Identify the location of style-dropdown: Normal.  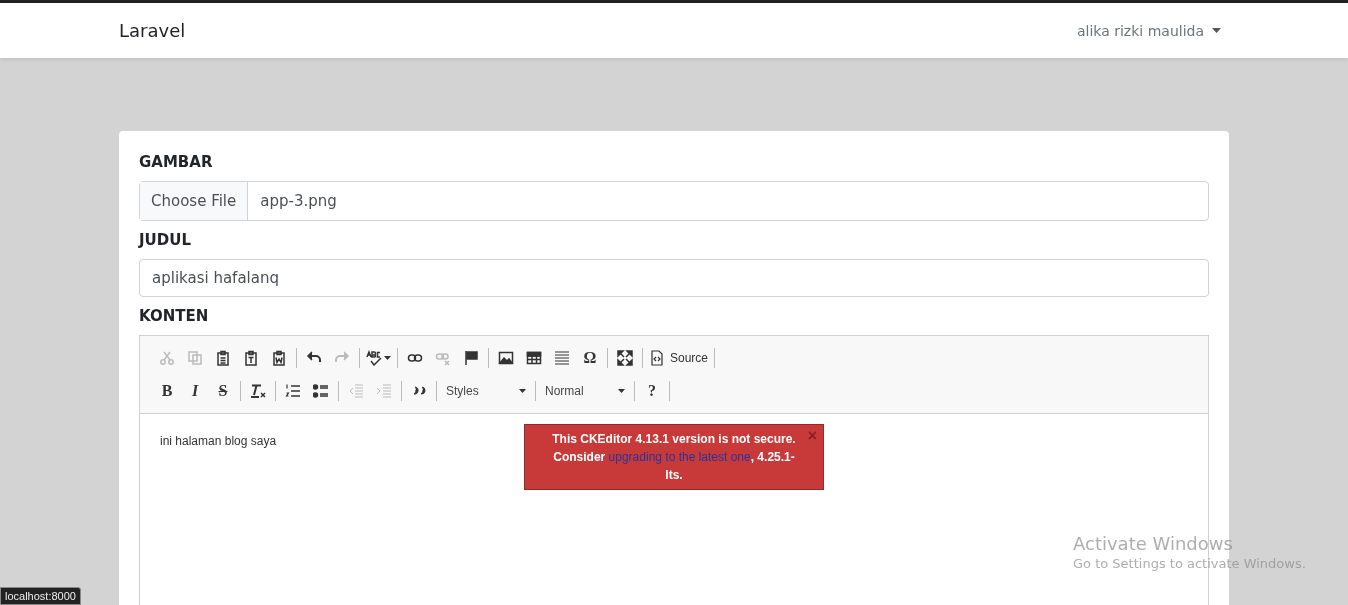
(585, 390).